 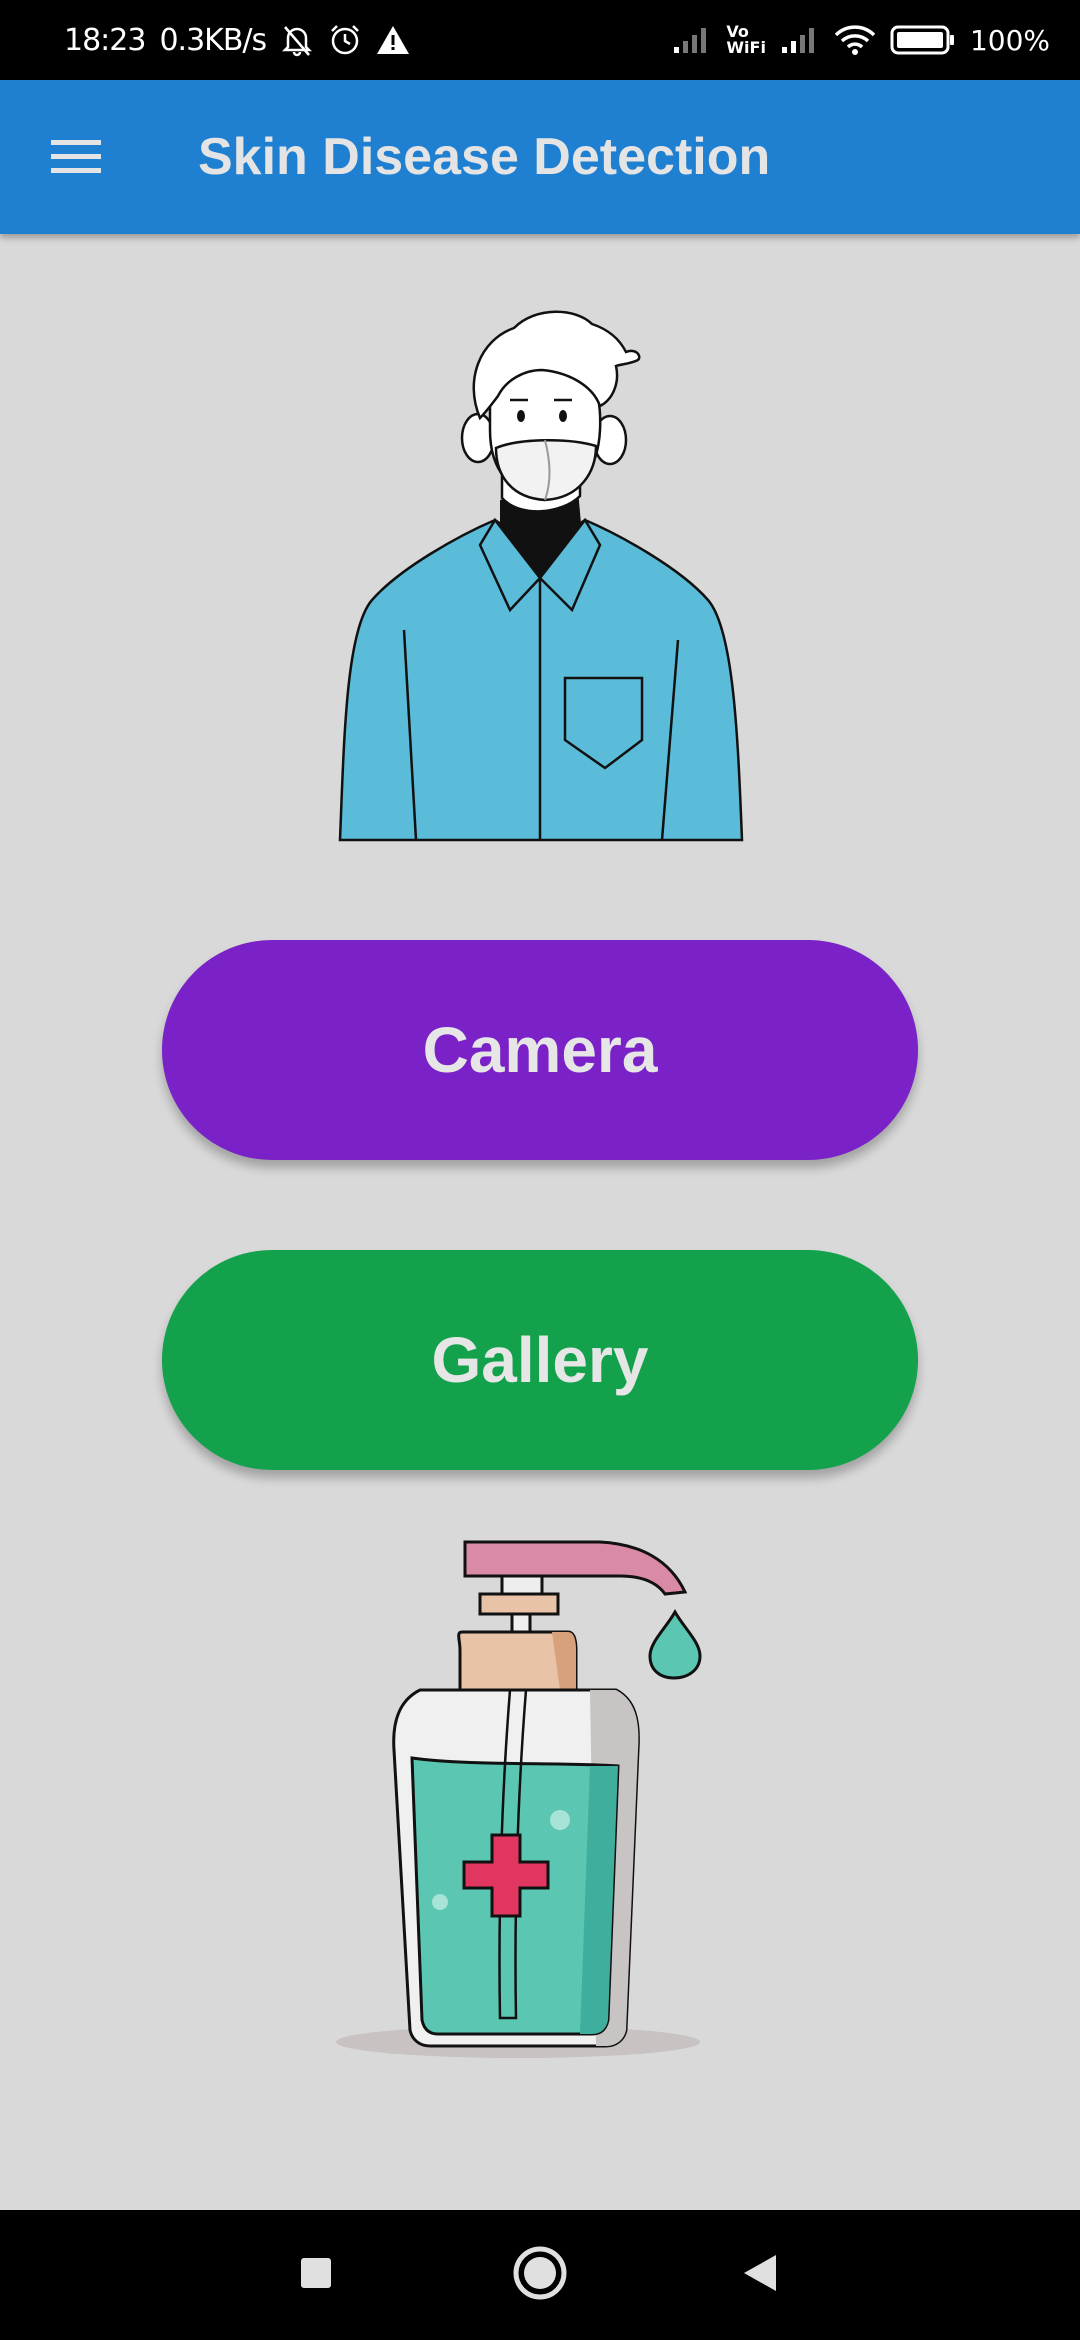 I want to click on wifi-icon, so click(x=855, y=40).